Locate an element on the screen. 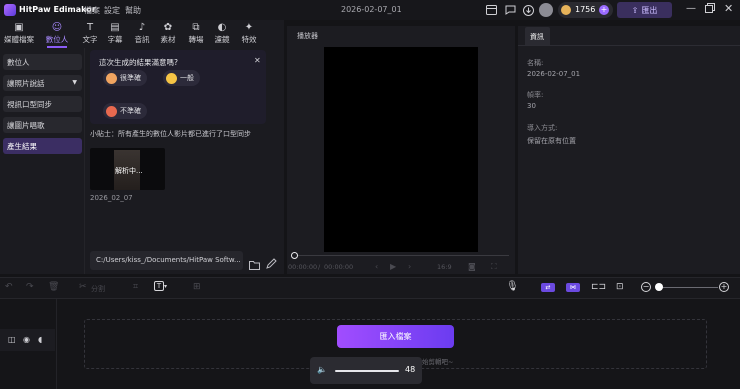  tool-transition: ⧉ 轉場 is located at coordinates (196, 34).